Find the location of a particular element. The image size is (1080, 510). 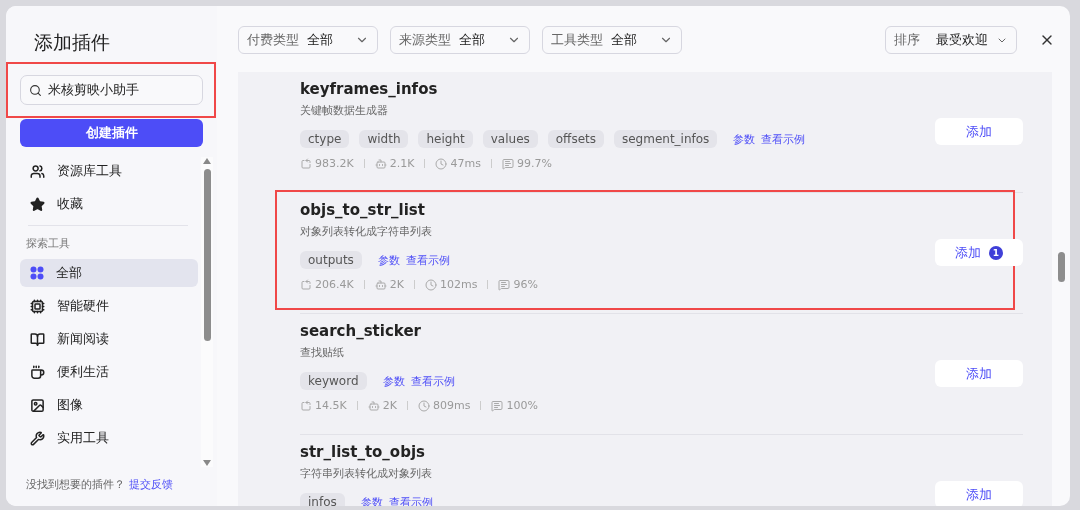

scrollbar is located at coordinates (207, 312).